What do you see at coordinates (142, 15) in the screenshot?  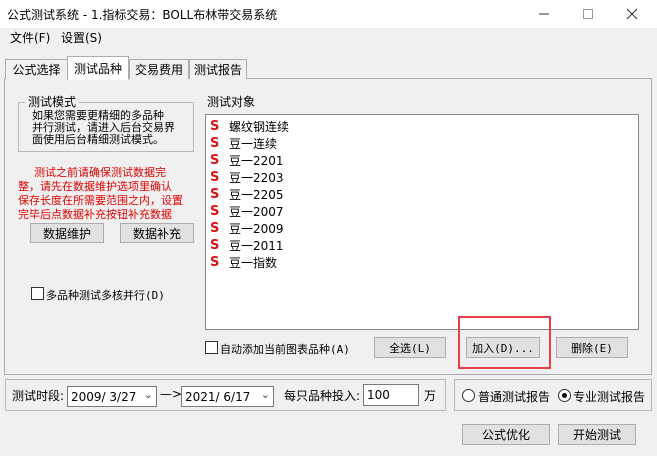 I see `window-title: 公式测试系统 - 1.指标交易：BOLL布林带交易系统` at bounding box center [142, 15].